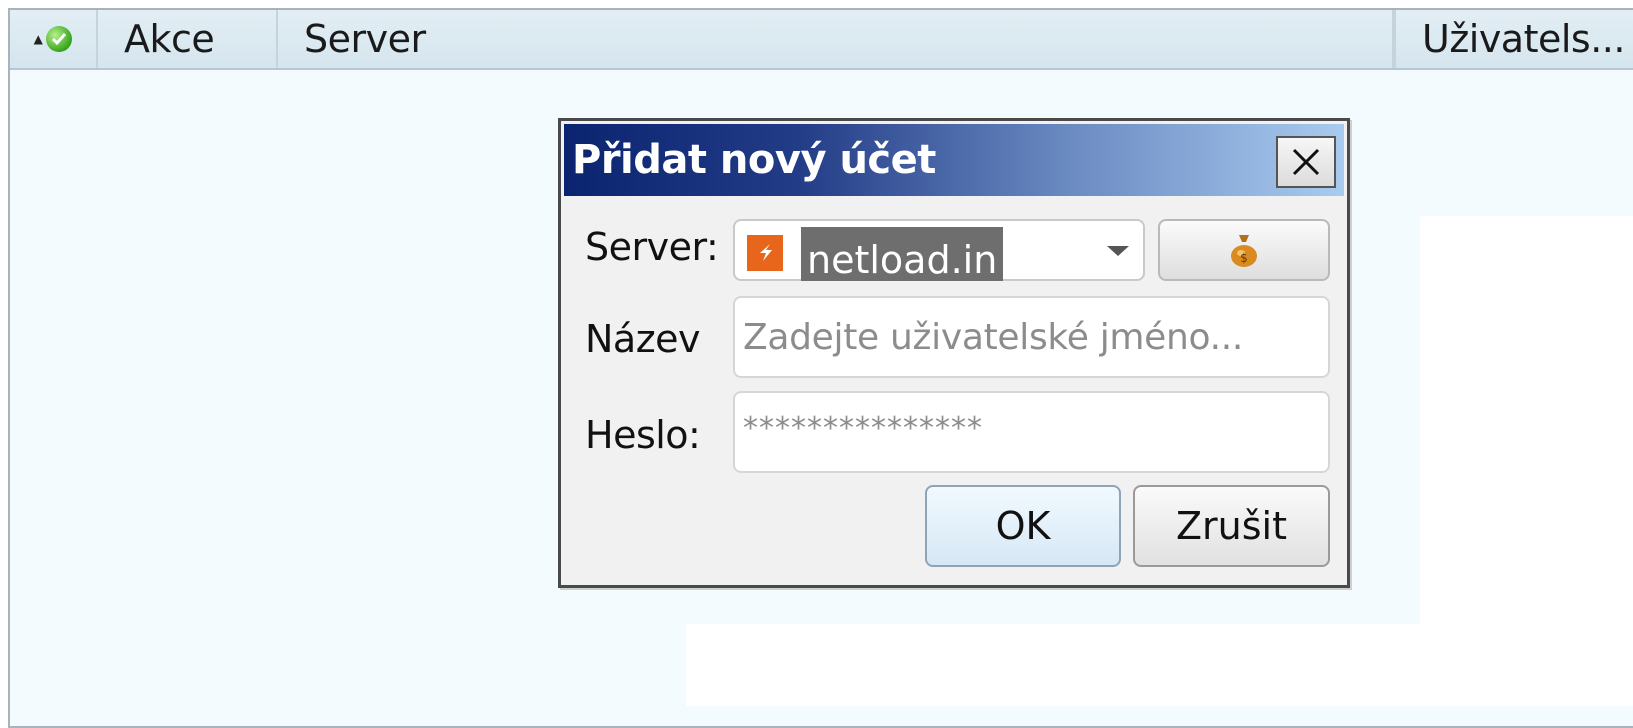  Describe the element at coordinates (902, 254) in the screenshot. I see `server-select-value: netload.in` at that location.